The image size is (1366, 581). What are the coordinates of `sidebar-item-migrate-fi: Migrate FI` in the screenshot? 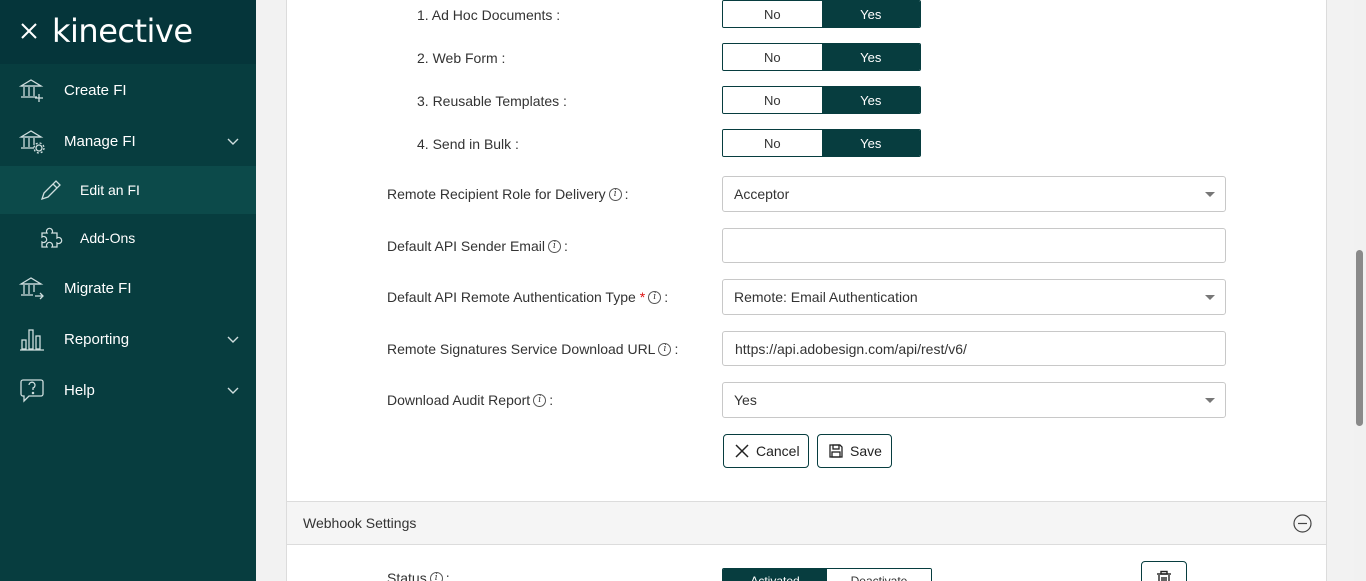 It's located at (128, 288).